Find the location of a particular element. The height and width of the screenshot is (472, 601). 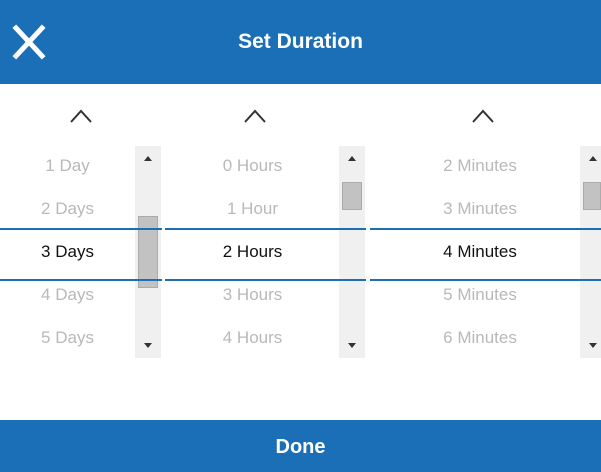

dialog-title: Set Duration is located at coordinates (300, 41).